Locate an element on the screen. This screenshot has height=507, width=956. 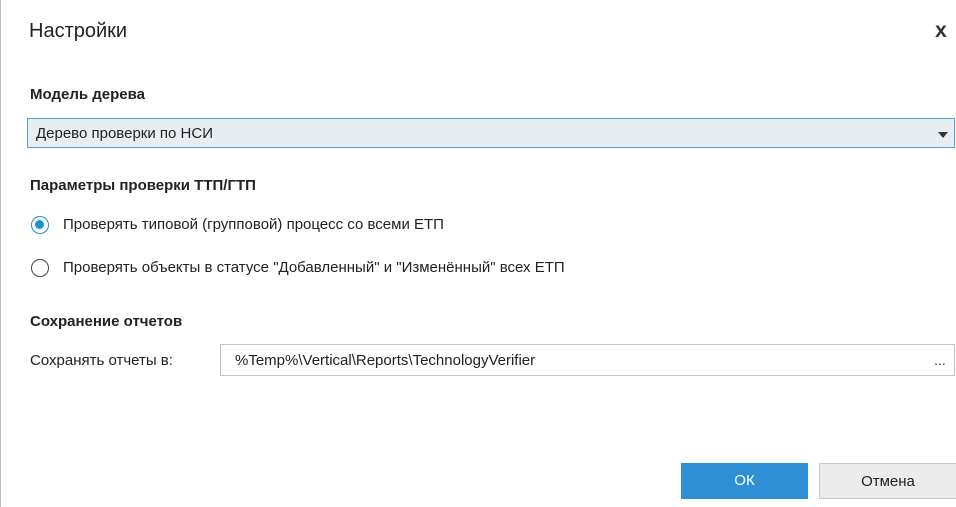
reports-section-label: Сохранение отчетов is located at coordinates (106, 321).